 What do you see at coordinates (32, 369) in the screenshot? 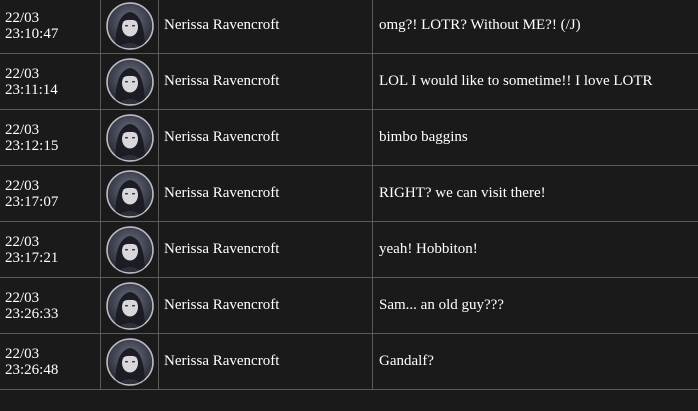
I see `message-time: 23:26:48` at bounding box center [32, 369].